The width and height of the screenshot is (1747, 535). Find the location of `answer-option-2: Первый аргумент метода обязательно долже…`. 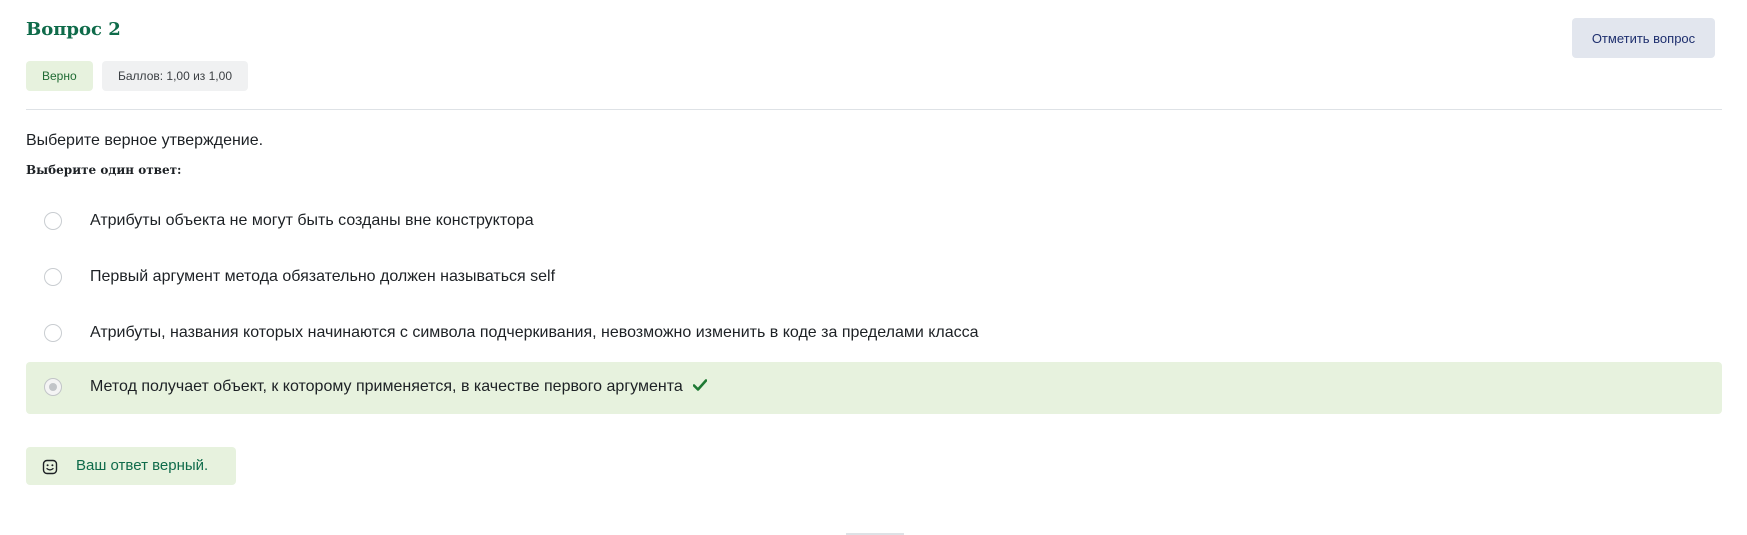

answer-option-2: Первый аргумент метода обязательно долже… is located at coordinates (874, 278).